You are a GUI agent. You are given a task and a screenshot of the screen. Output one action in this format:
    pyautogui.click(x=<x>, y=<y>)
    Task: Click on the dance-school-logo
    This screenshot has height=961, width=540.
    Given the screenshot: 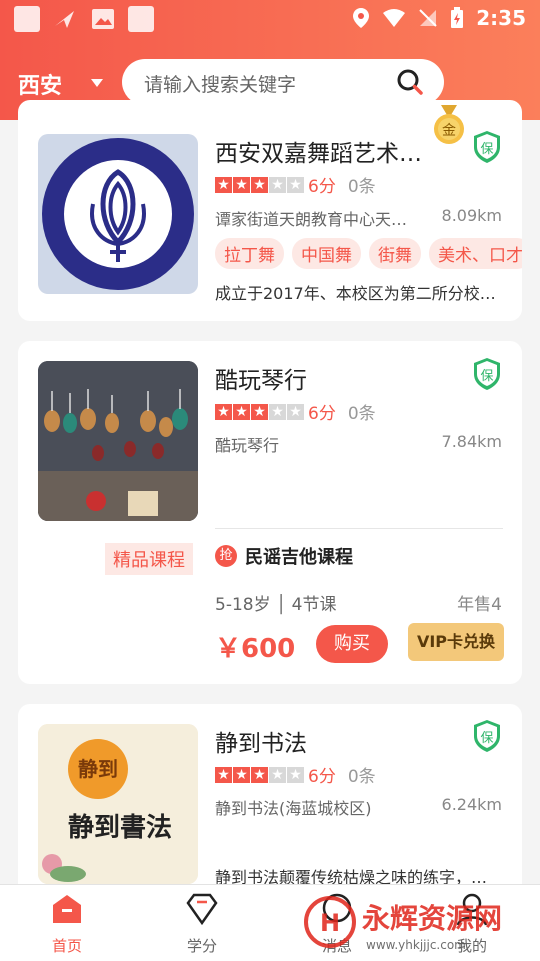 What is the action you would take?
    pyautogui.click(x=118, y=214)
    